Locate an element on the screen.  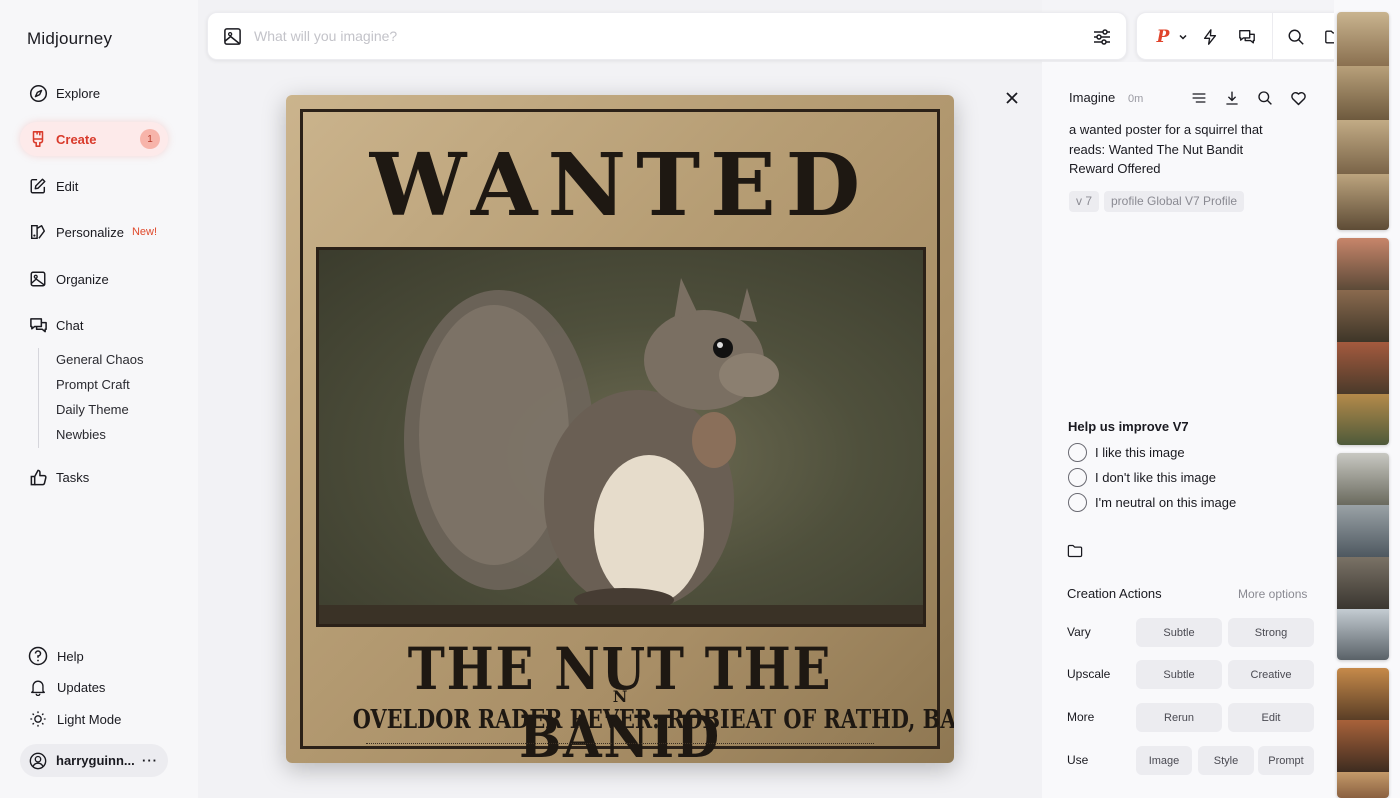
top-toolbar: P is located at coordinates (1247, 36).